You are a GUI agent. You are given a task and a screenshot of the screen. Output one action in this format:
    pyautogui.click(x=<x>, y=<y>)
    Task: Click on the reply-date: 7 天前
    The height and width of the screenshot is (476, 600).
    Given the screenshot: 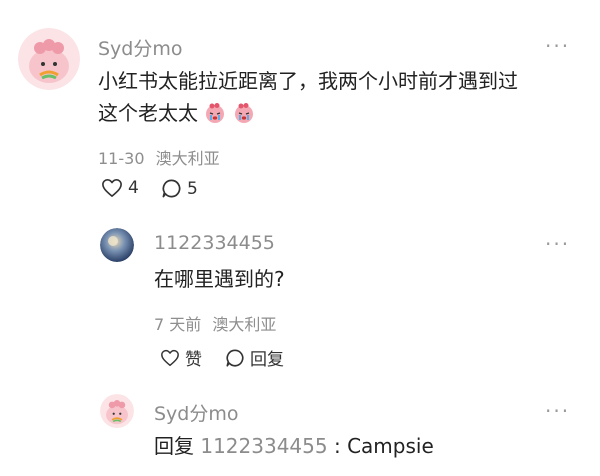 What is the action you would take?
    pyautogui.click(x=178, y=324)
    